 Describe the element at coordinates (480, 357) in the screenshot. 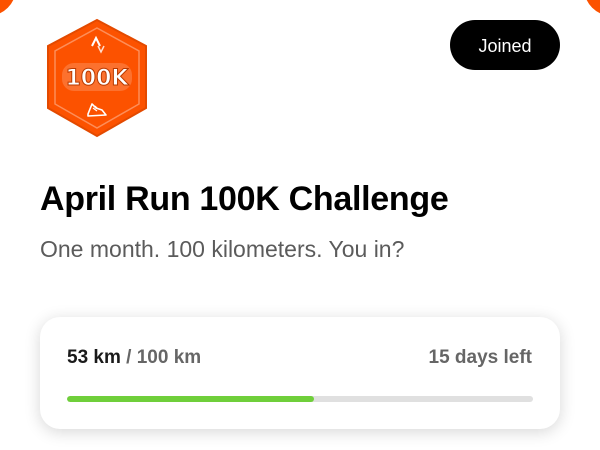

I see `days-left: 15 days left` at that location.